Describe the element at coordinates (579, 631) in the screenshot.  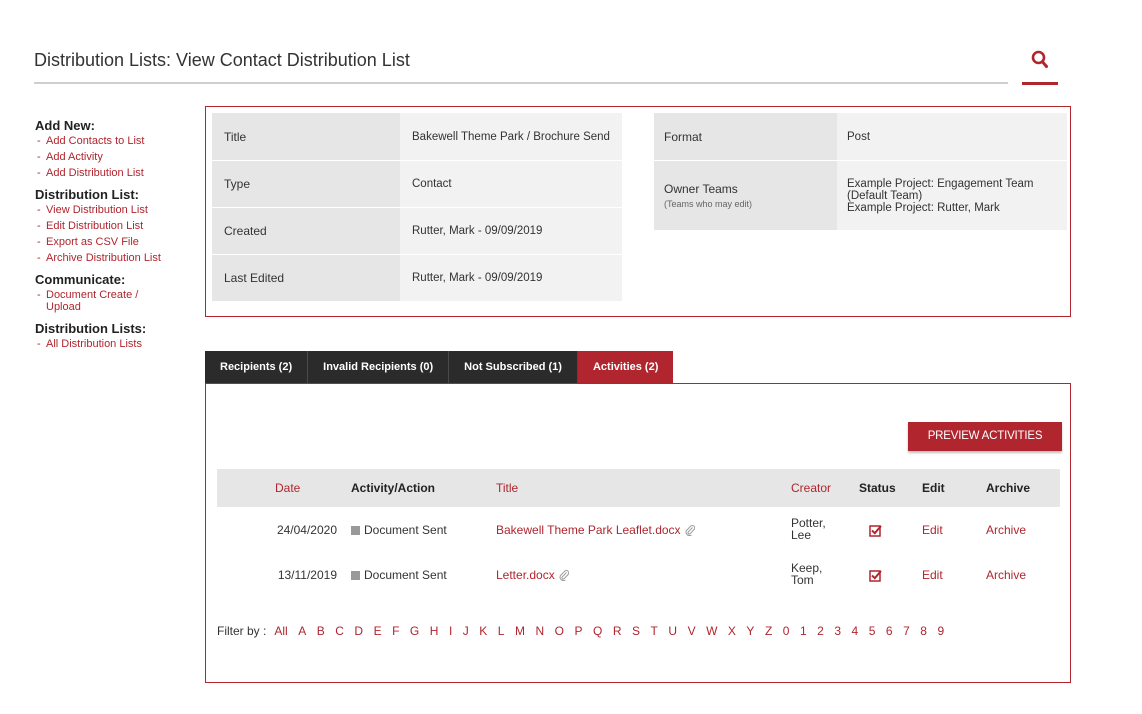
I see `filter-letter-p: P` at that location.